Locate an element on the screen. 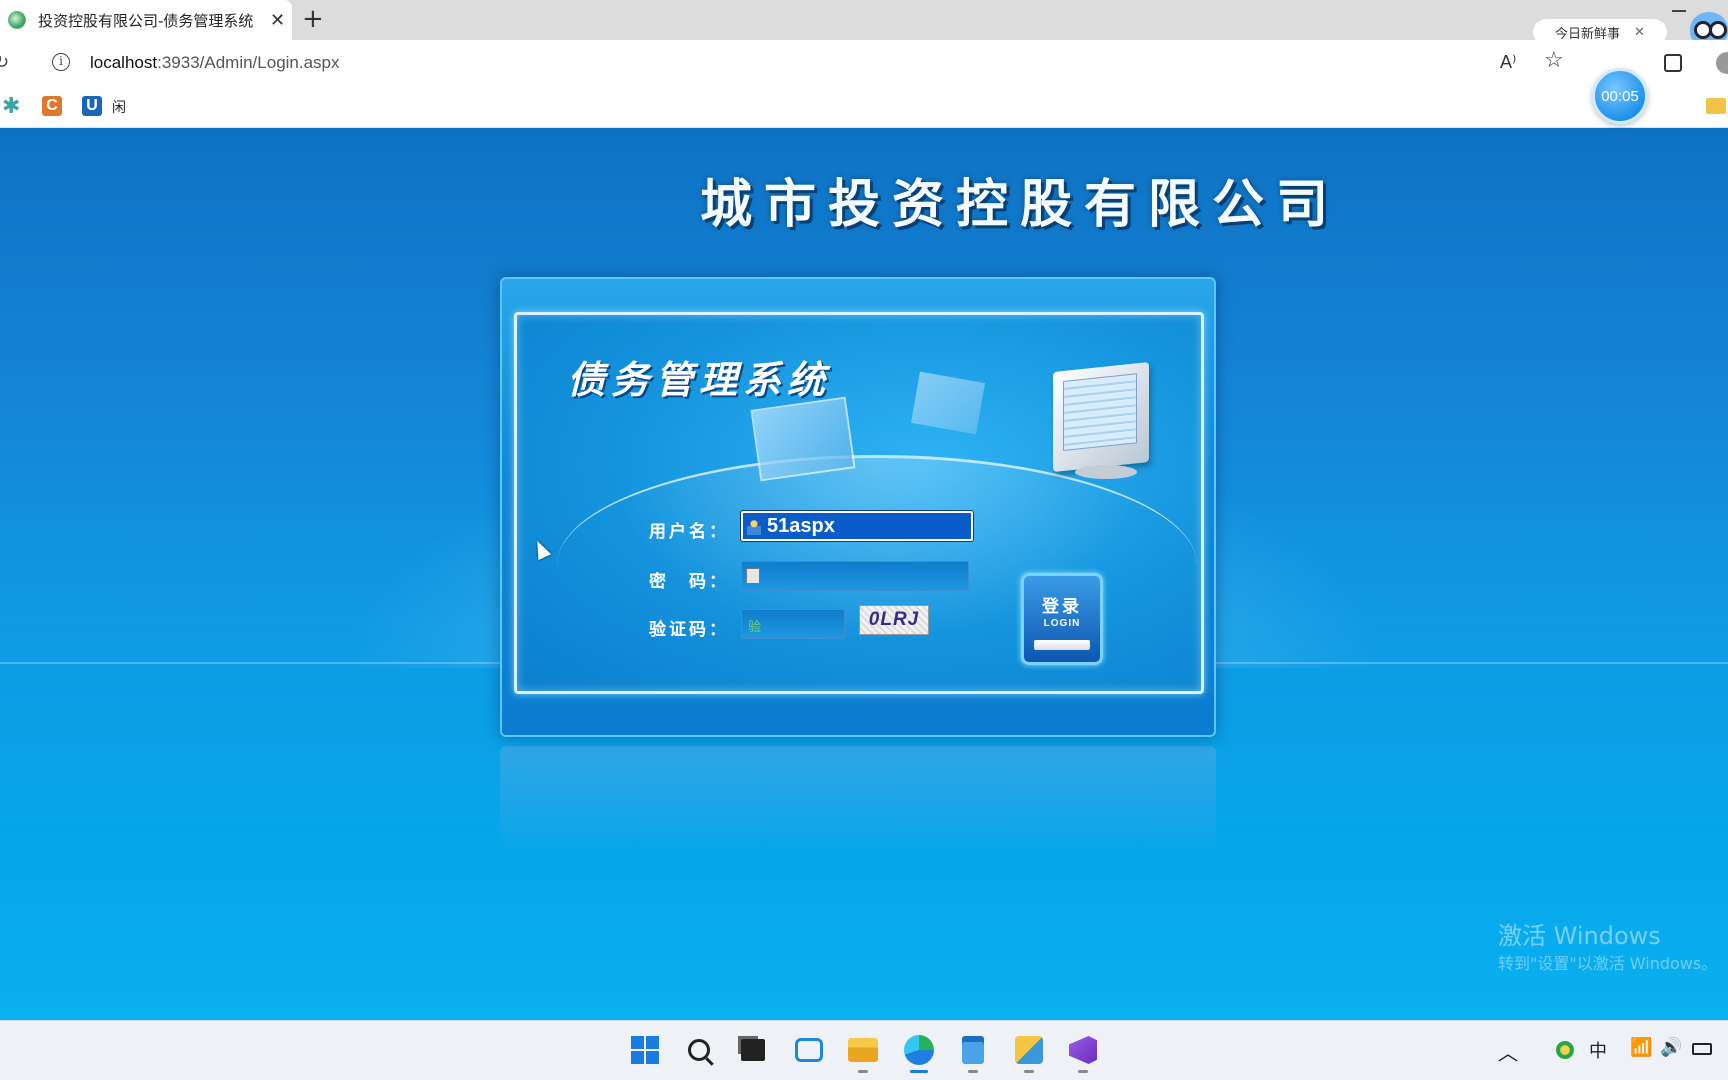 The width and height of the screenshot is (1728, 1080). monitor-stand is located at coordinates (1106, 472).